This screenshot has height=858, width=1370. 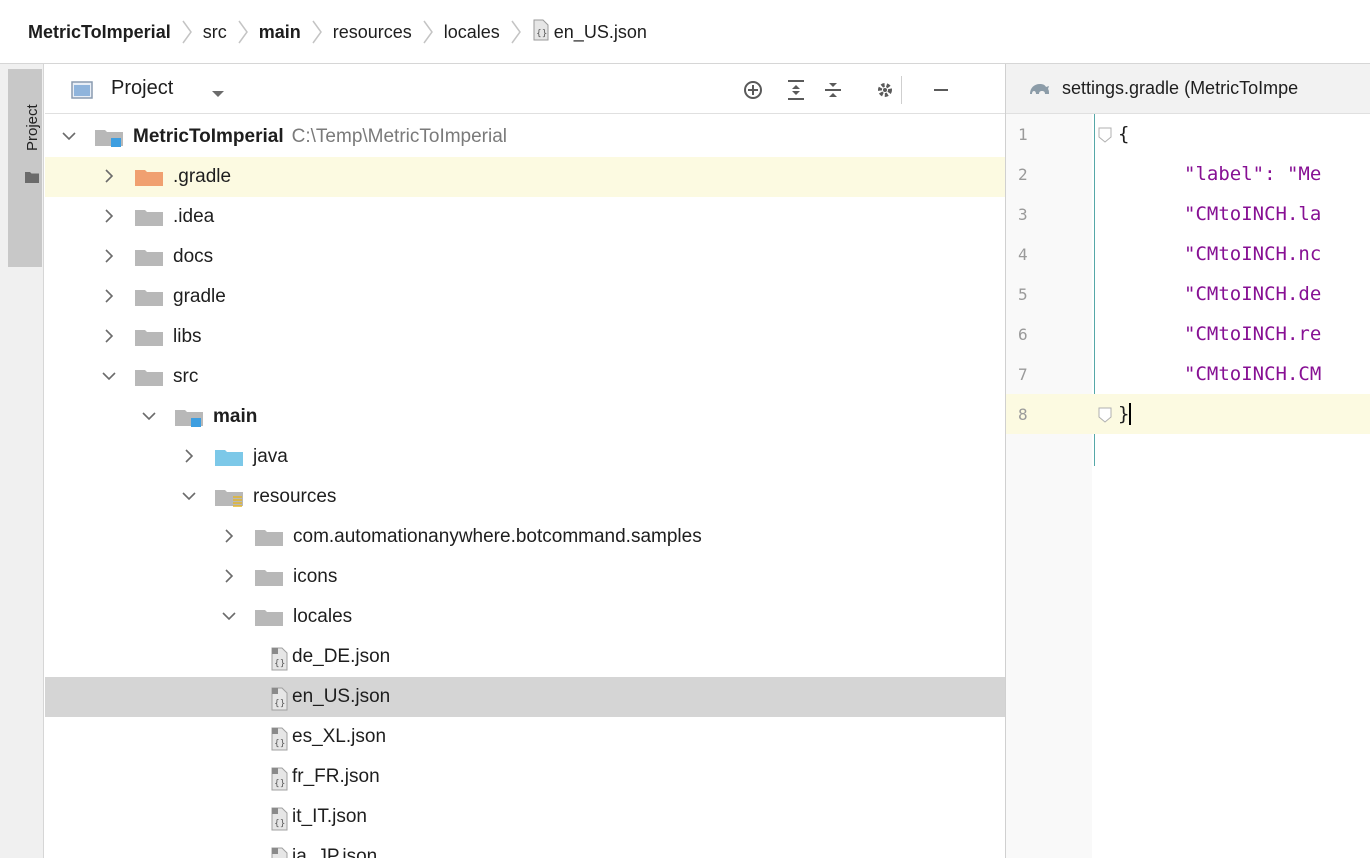 What do you see at coordinates (525, 217) in the screenshot?
I see `tree-node: .idea` at bounding box center [525, 217].